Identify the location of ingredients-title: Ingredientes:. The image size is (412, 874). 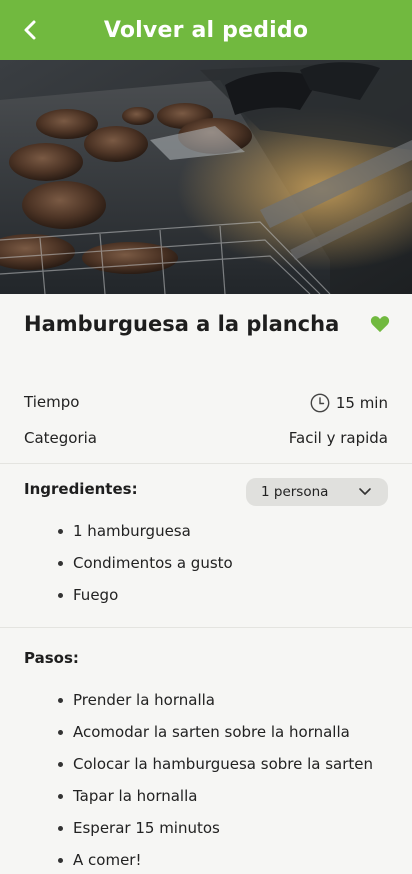
(81, 489).